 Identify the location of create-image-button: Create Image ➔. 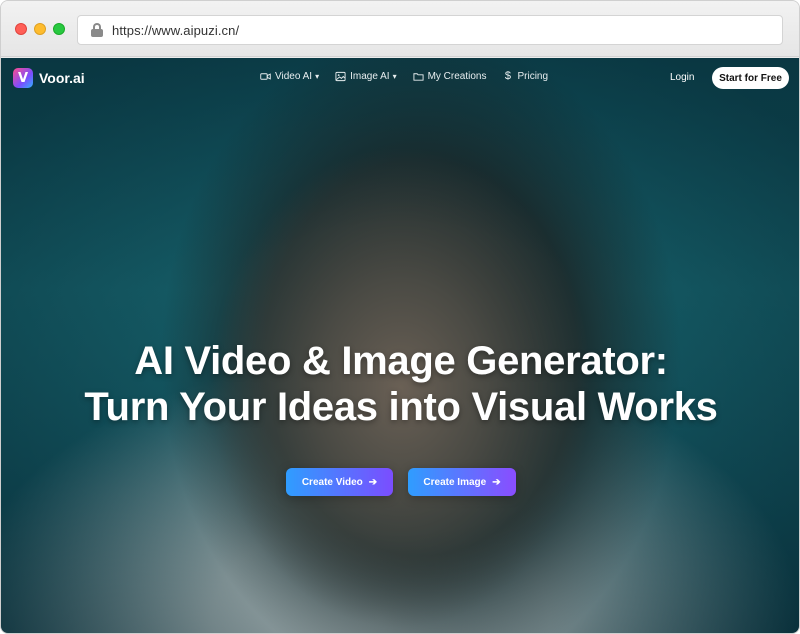
(462, 482).